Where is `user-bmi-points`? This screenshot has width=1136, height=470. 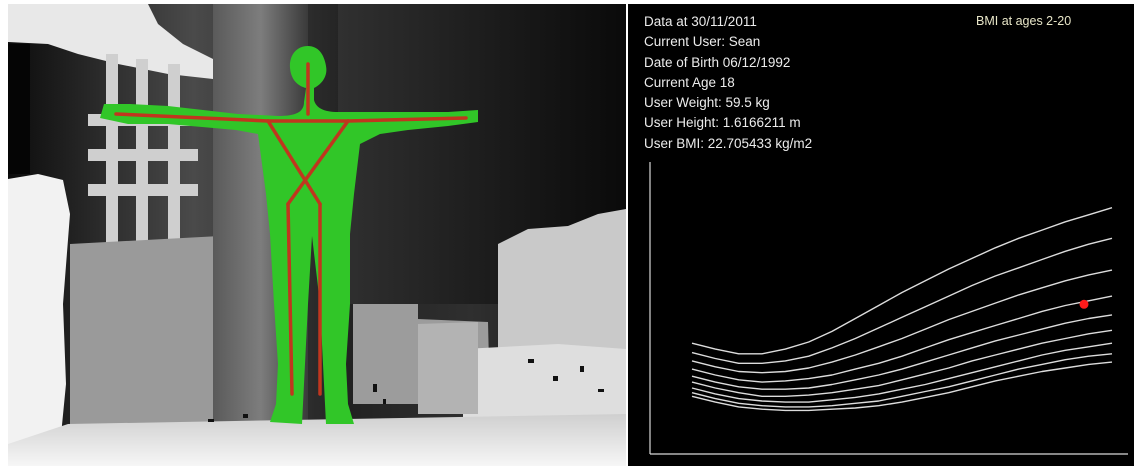
user-bmi-points is located at coordinates (1084, 304).